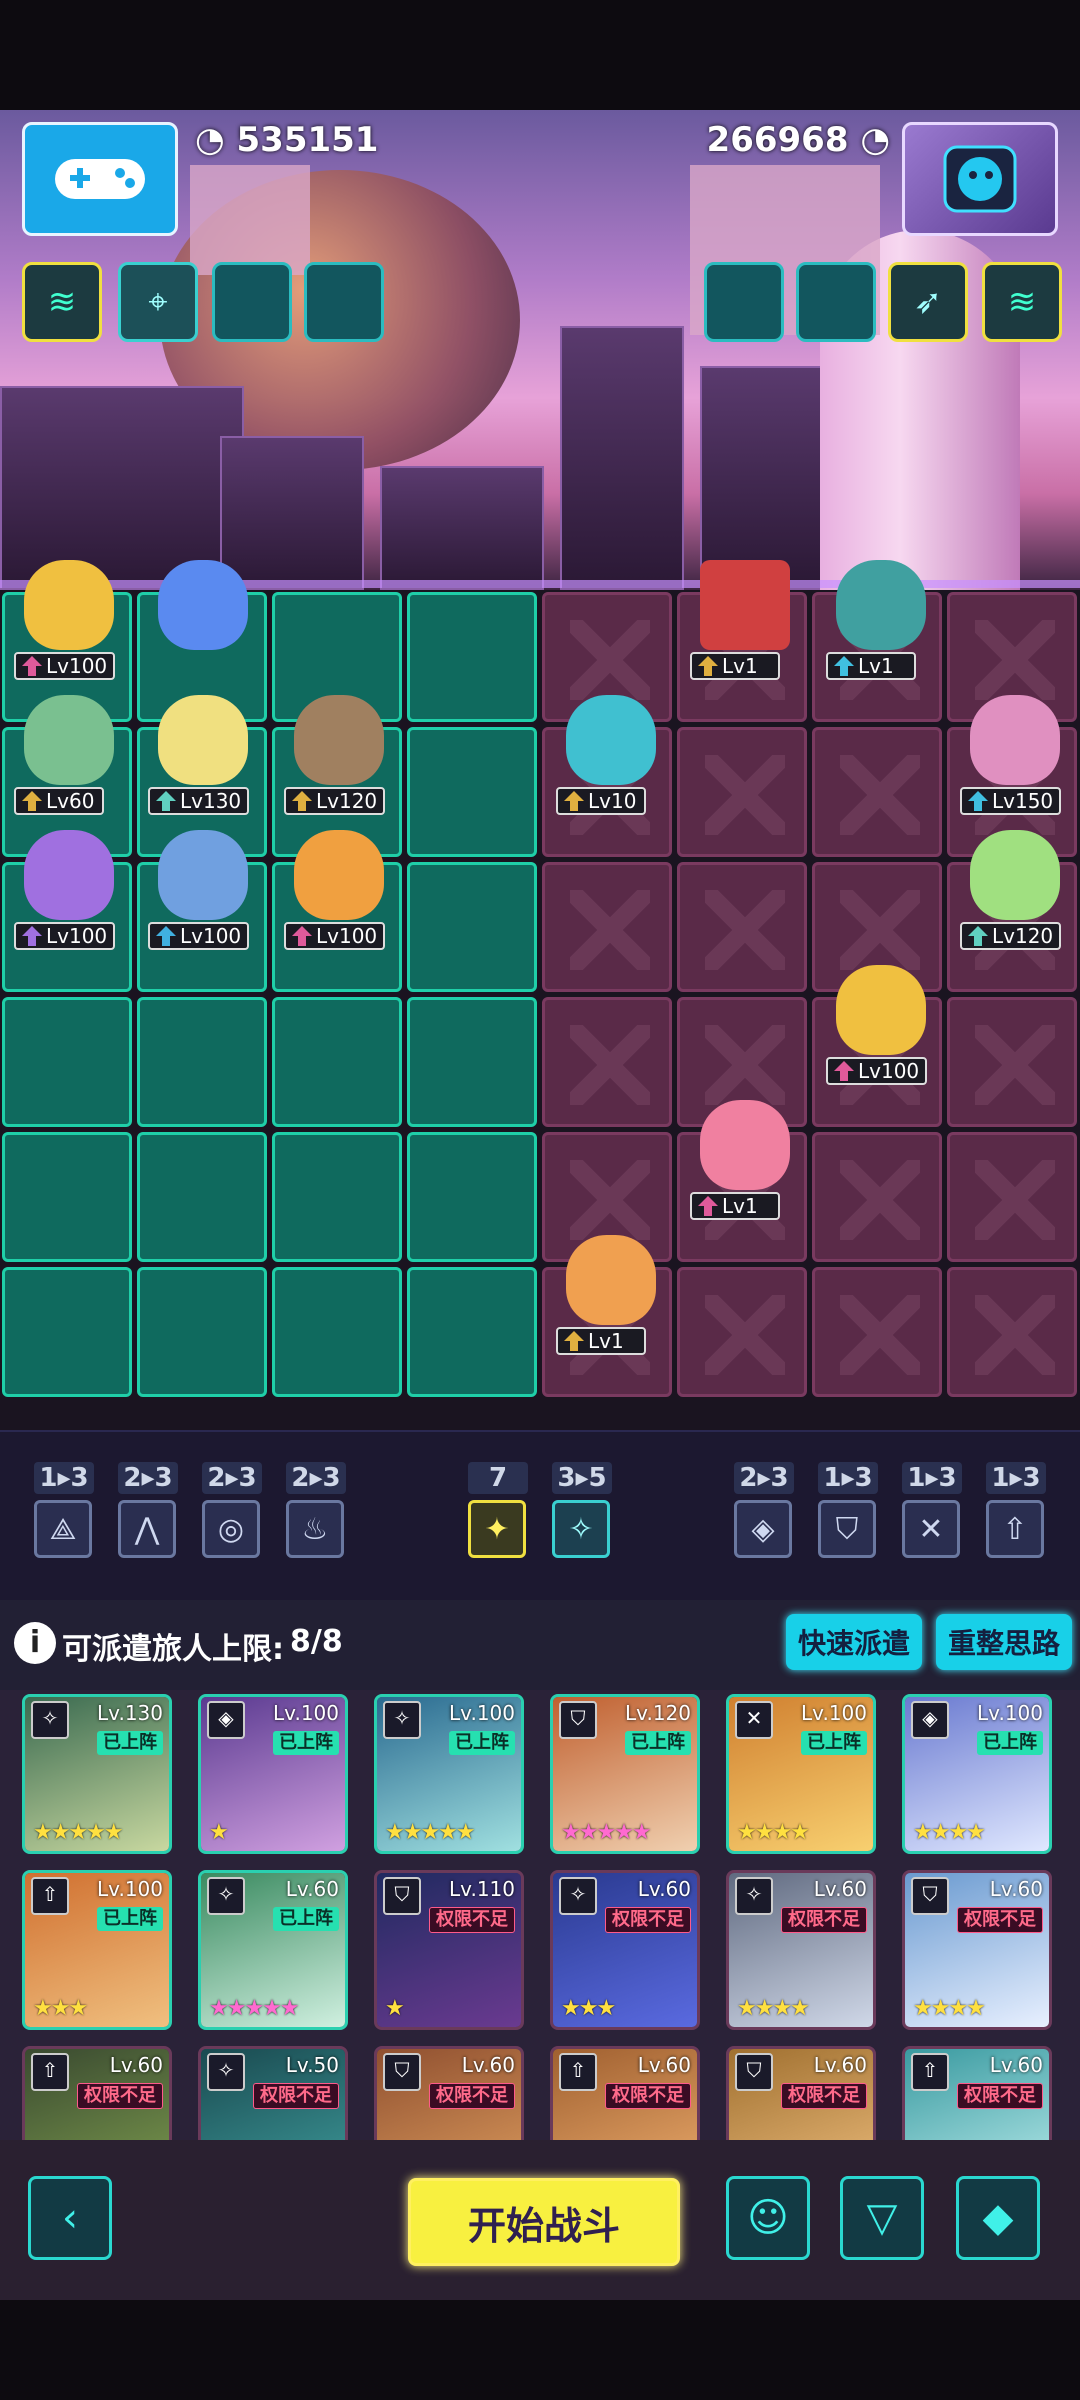 This screenshot has height=2400, width=1080. I want to click on enemy-unit: Lv1, so click(881, 620).